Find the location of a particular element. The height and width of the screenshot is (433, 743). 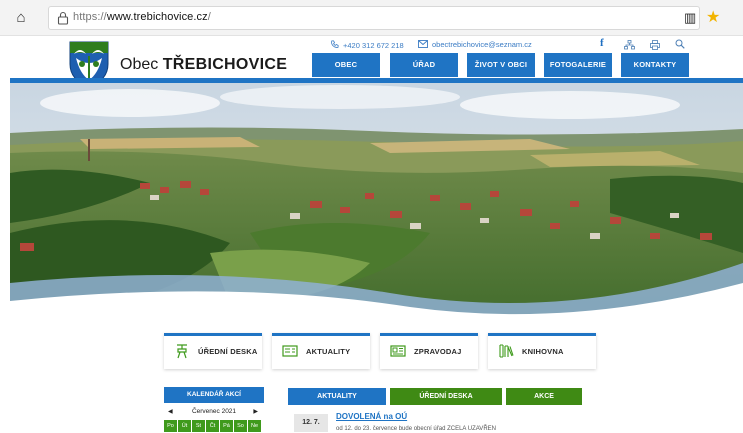

news-date-badge: 12. 7. is located at coordinates (311, 423).